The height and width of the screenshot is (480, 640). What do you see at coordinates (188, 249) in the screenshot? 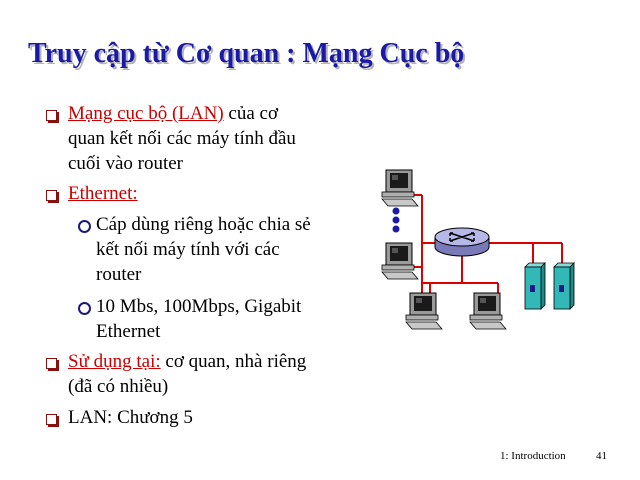
I see `sub-bullet-1-line-2: kết nối máy tính với các` at bounding box center [188, 249].